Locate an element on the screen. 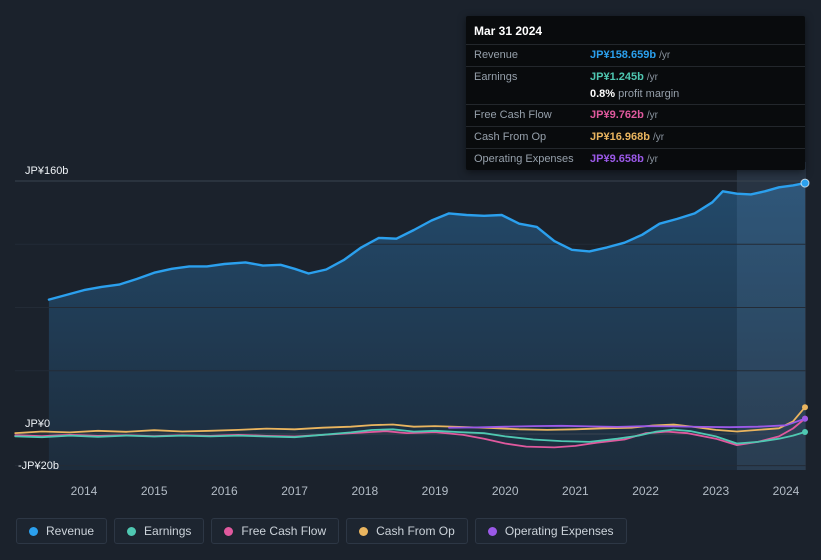 The height and width of the screenshot is (560, 821). x-axis-label: 2017 is located at coordinates (294, 491).